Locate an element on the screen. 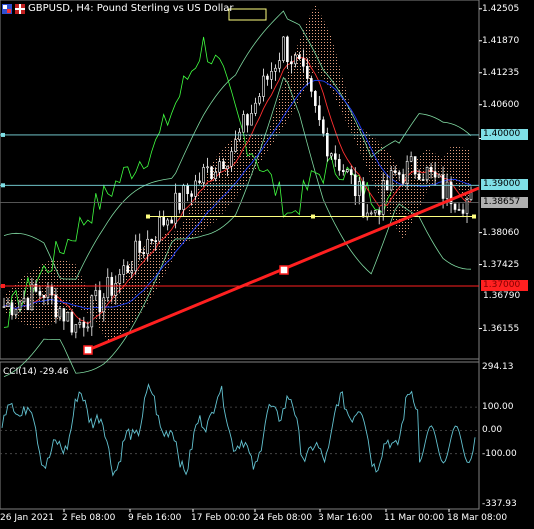 This screenshot has width=534, height=529. support-handle-left is located at coordinates (148, 216).